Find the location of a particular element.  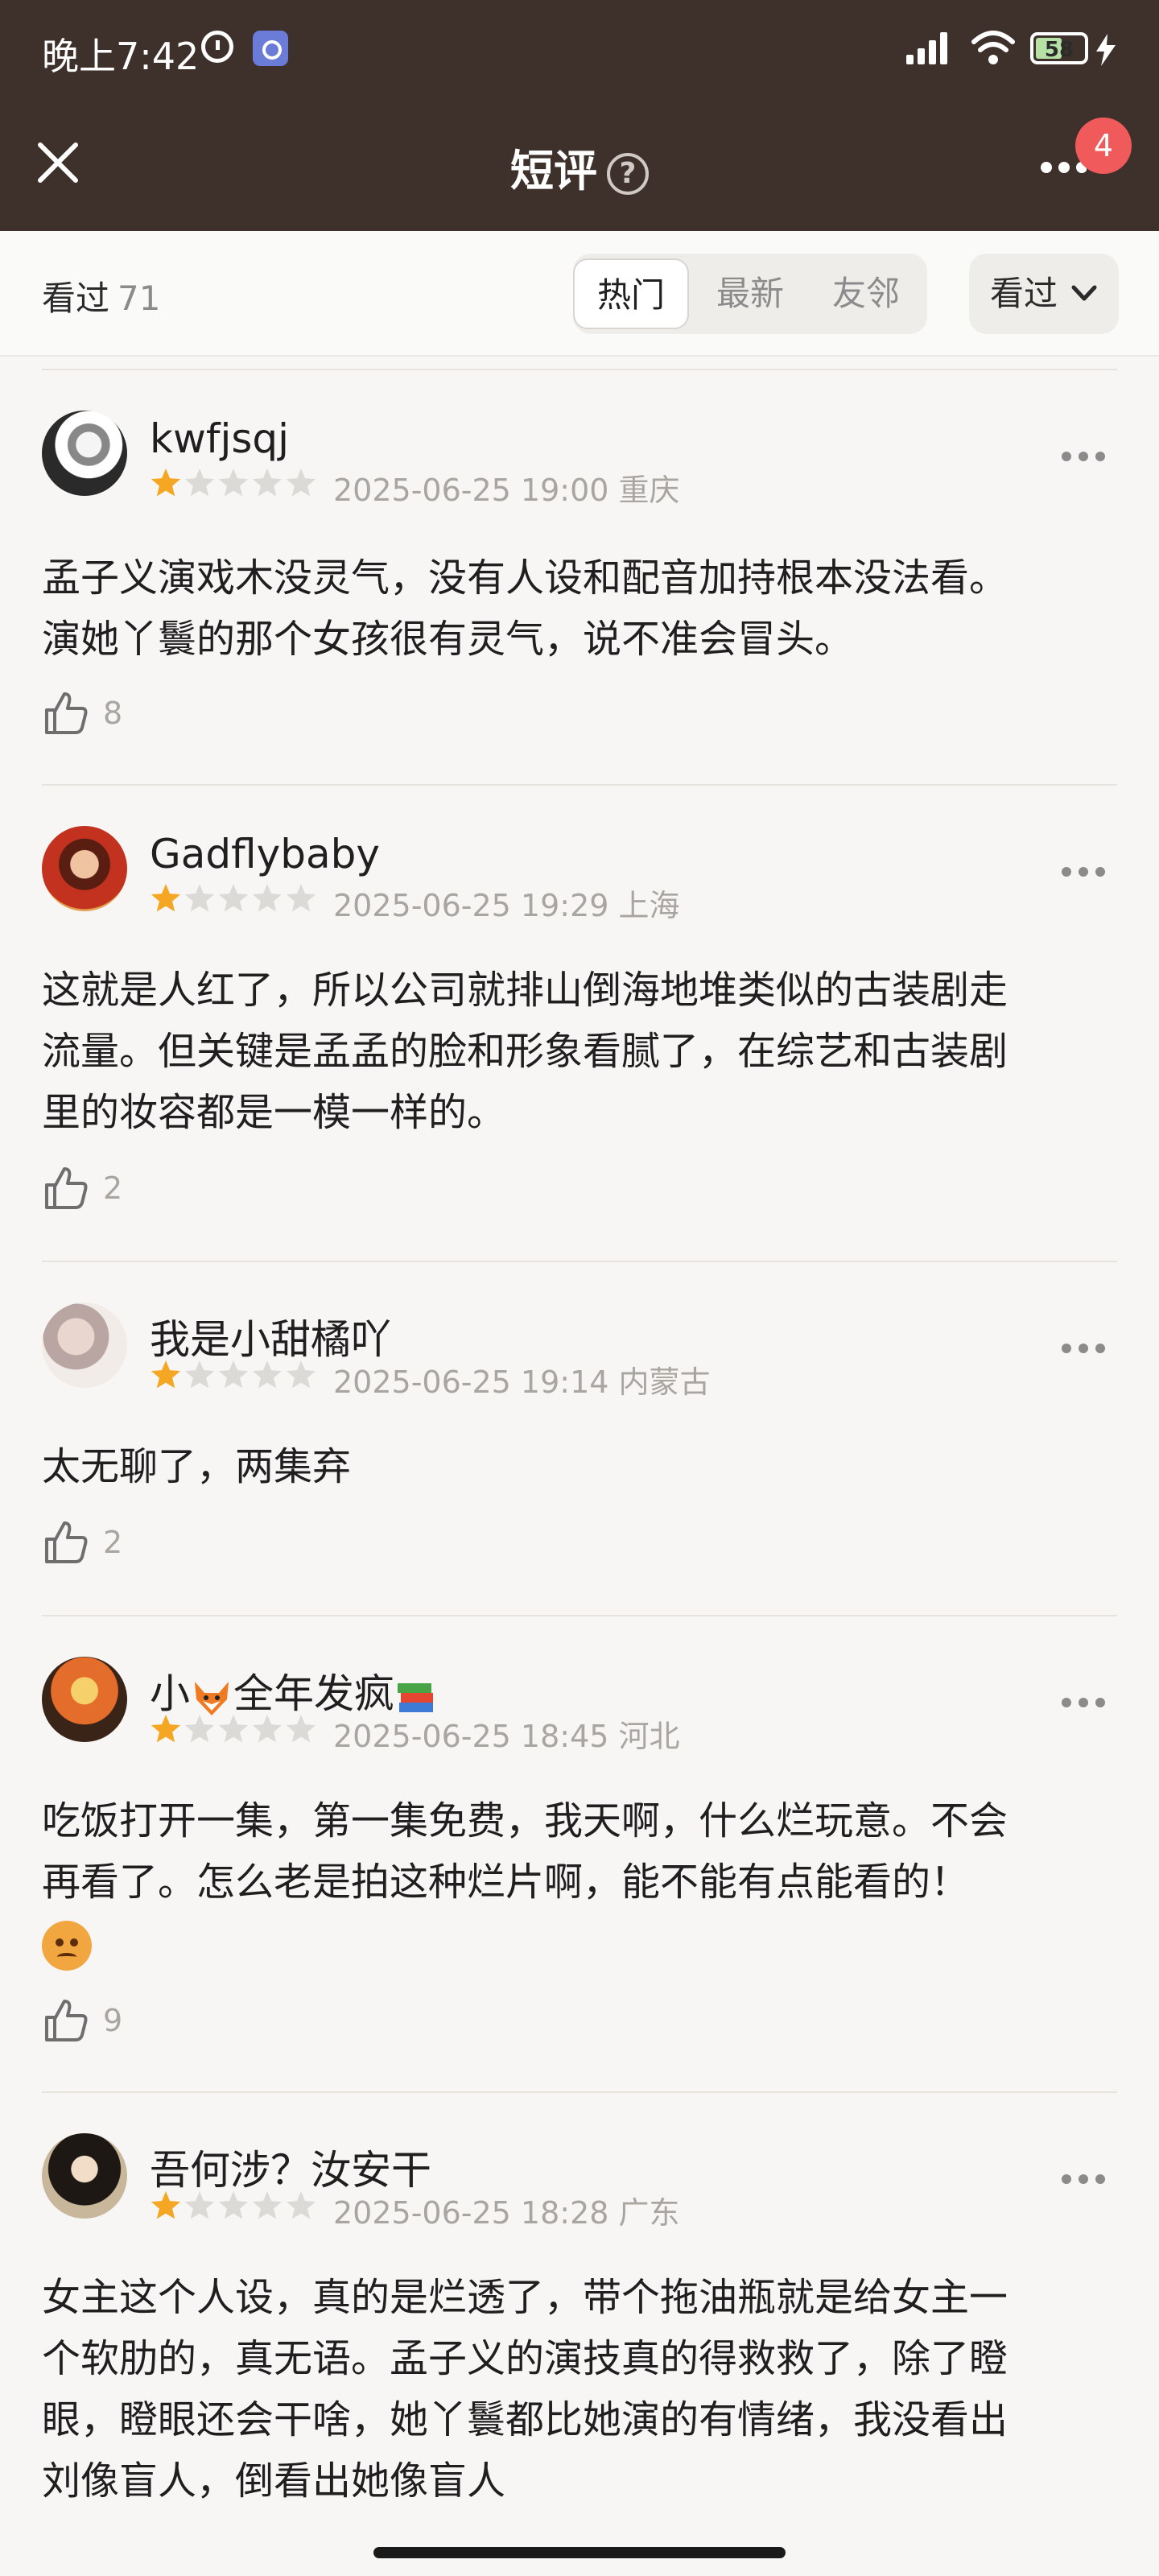

review-line: 眼，瞪眼还会干啥，她丫鬟都比她演的有情绪，我没看出 is located at coordinates (525, 2419).